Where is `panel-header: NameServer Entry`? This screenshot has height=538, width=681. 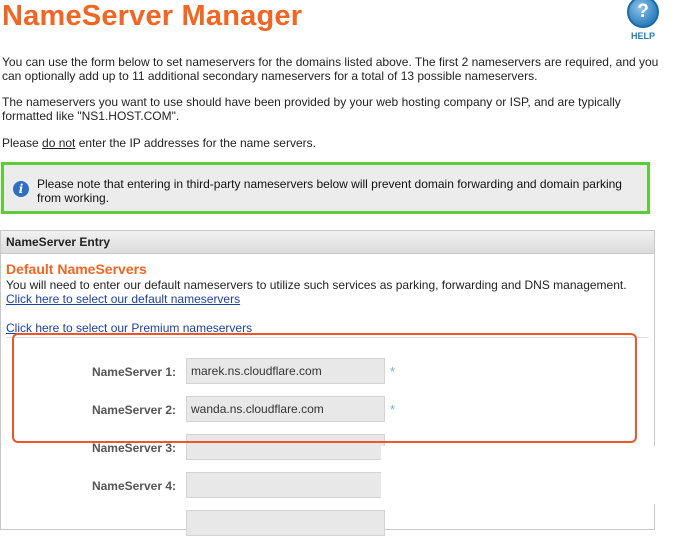 panel-header: NameServer Entry is located at coordinates (327, 242).